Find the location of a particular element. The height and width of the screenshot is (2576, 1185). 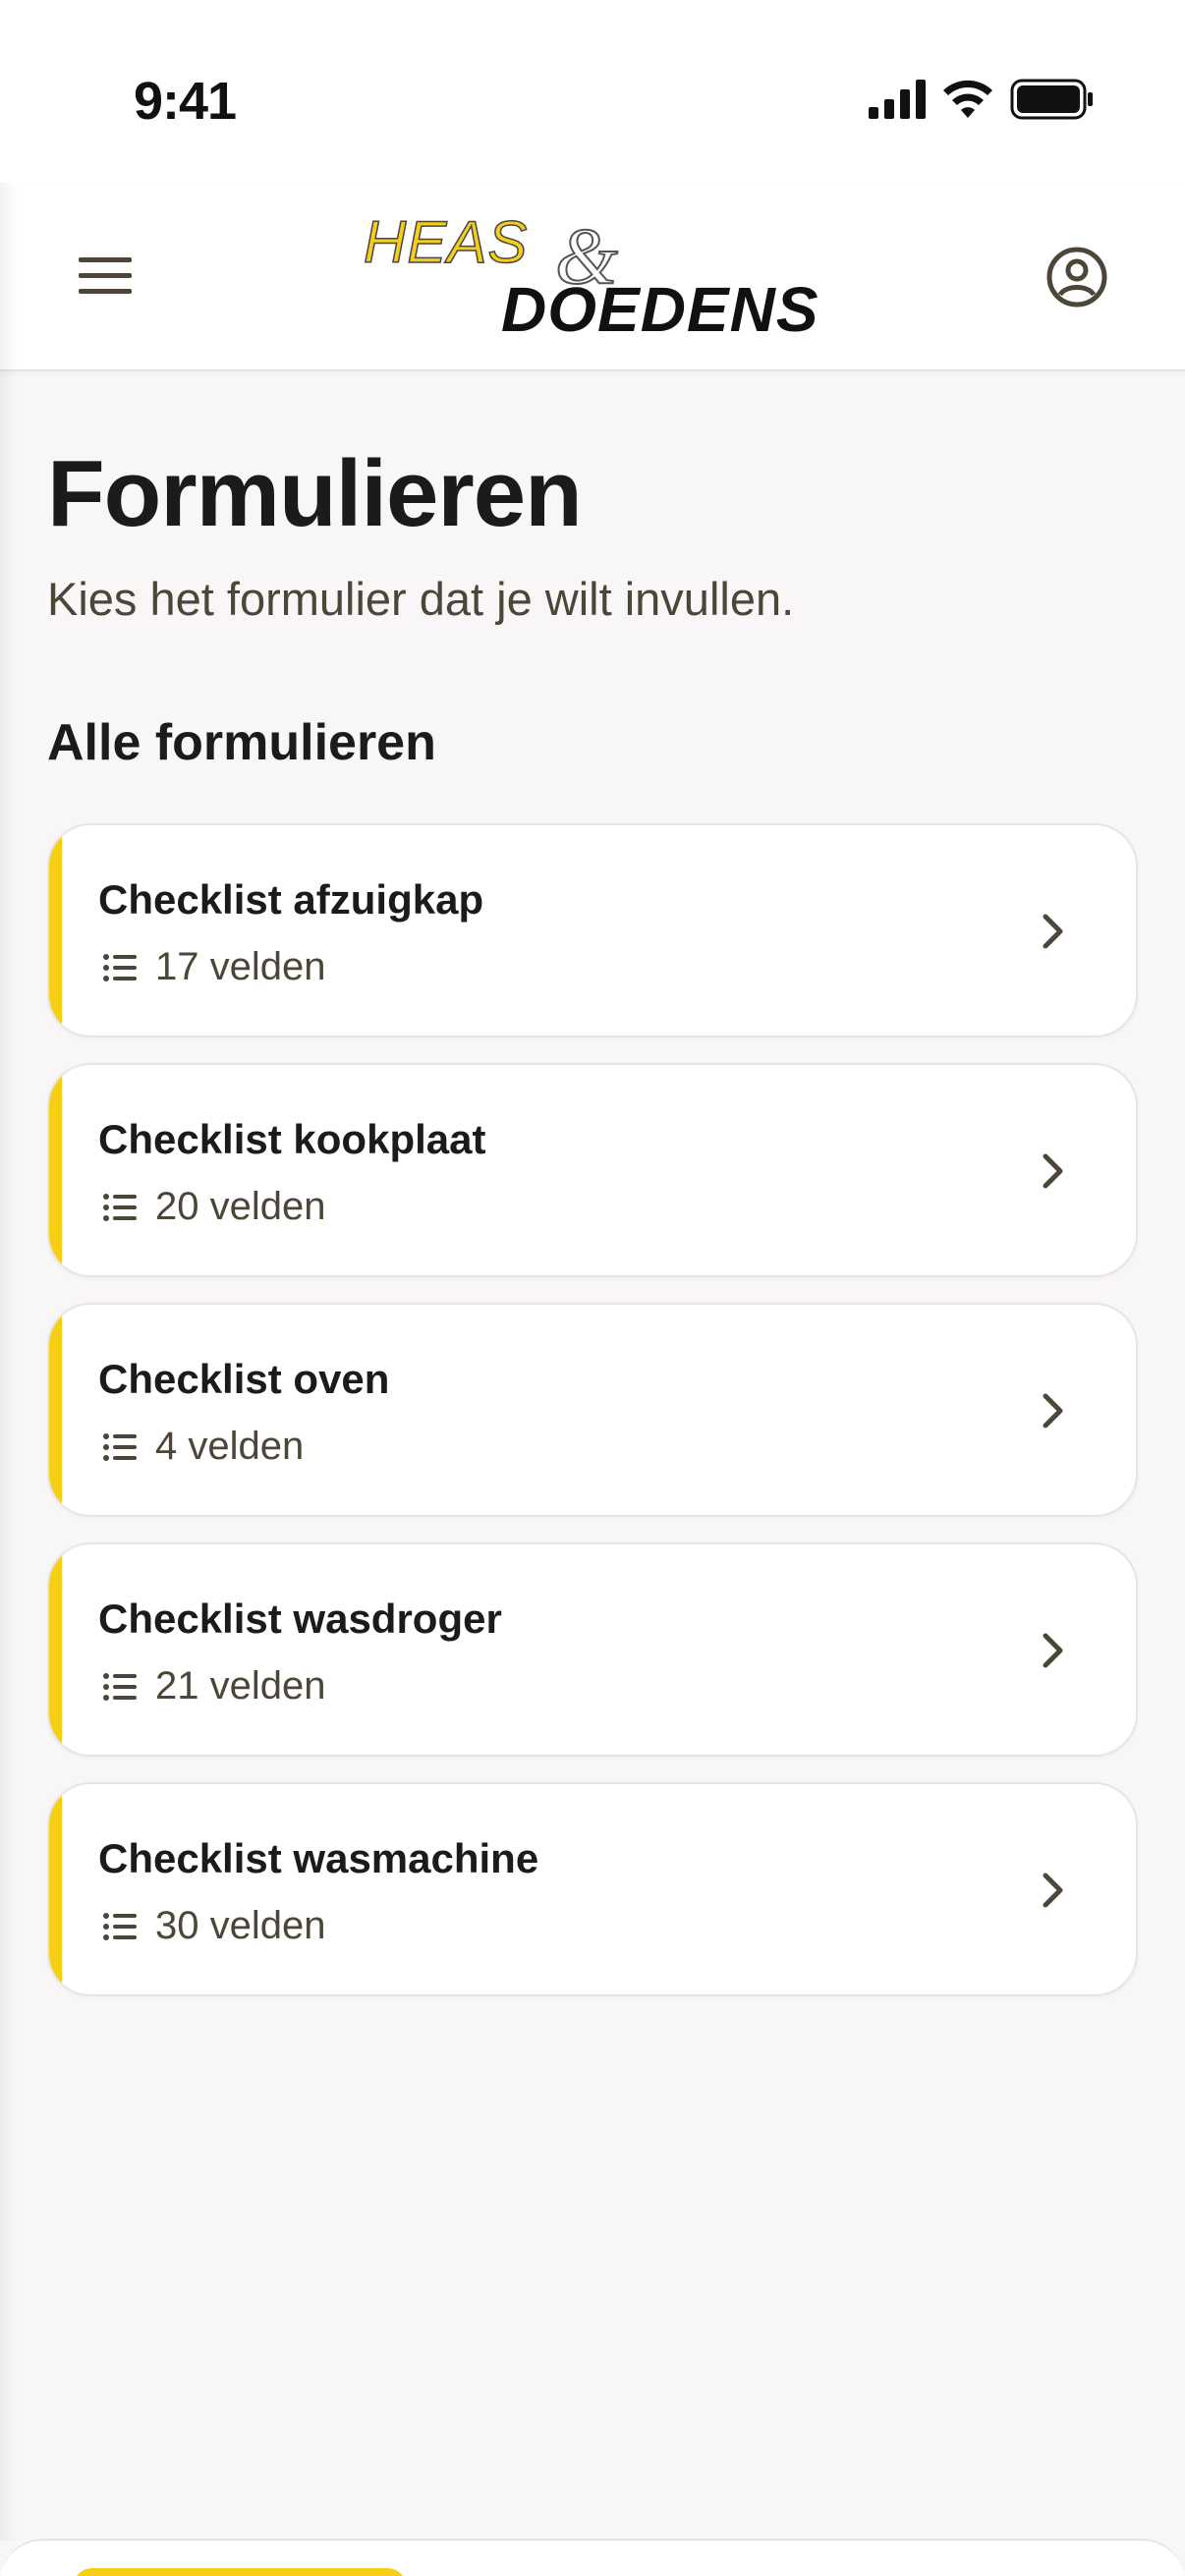

profile-button is located at coordinates (1077, 279).